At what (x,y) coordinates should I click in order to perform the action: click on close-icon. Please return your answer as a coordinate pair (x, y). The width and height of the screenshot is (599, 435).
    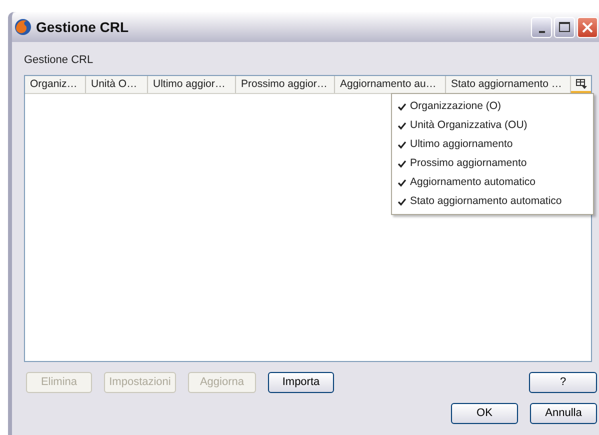
    Looking at the image, I should click on (587, 27).